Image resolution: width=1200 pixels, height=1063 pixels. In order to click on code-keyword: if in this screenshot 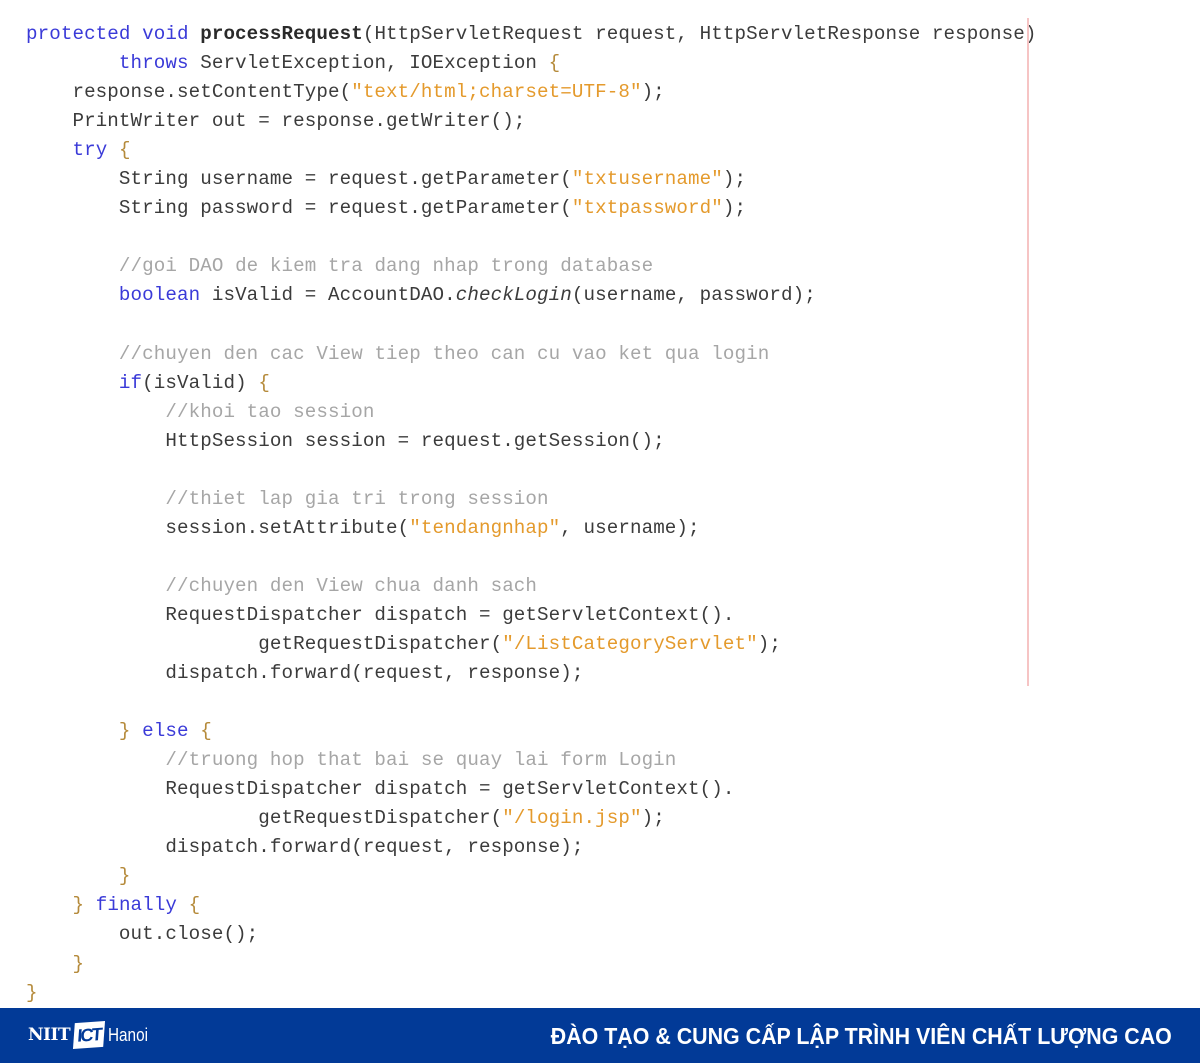, I will do `click(130, 382)`.